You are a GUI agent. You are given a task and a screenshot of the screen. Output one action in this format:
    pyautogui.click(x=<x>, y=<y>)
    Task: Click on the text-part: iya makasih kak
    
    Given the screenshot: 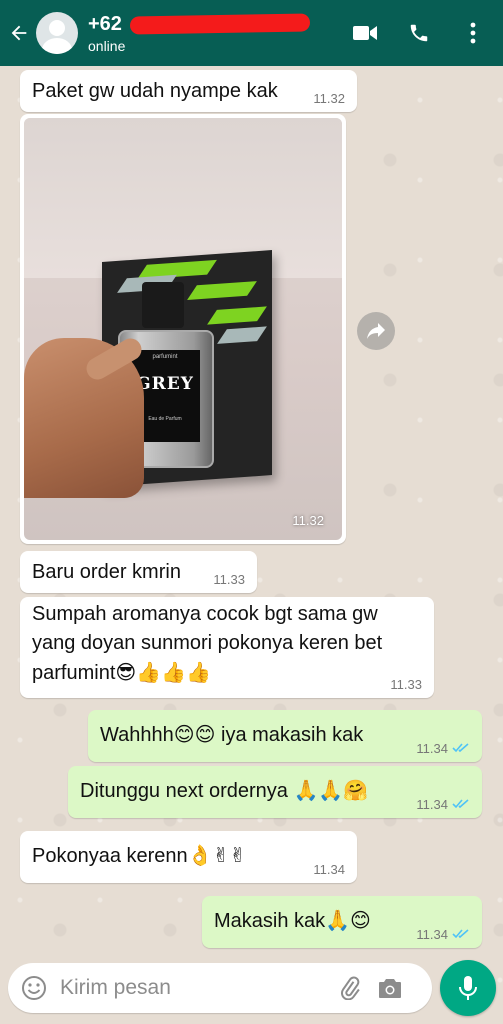 What is the action you would take?
    pyautogui.click(x=289, y=735)
    